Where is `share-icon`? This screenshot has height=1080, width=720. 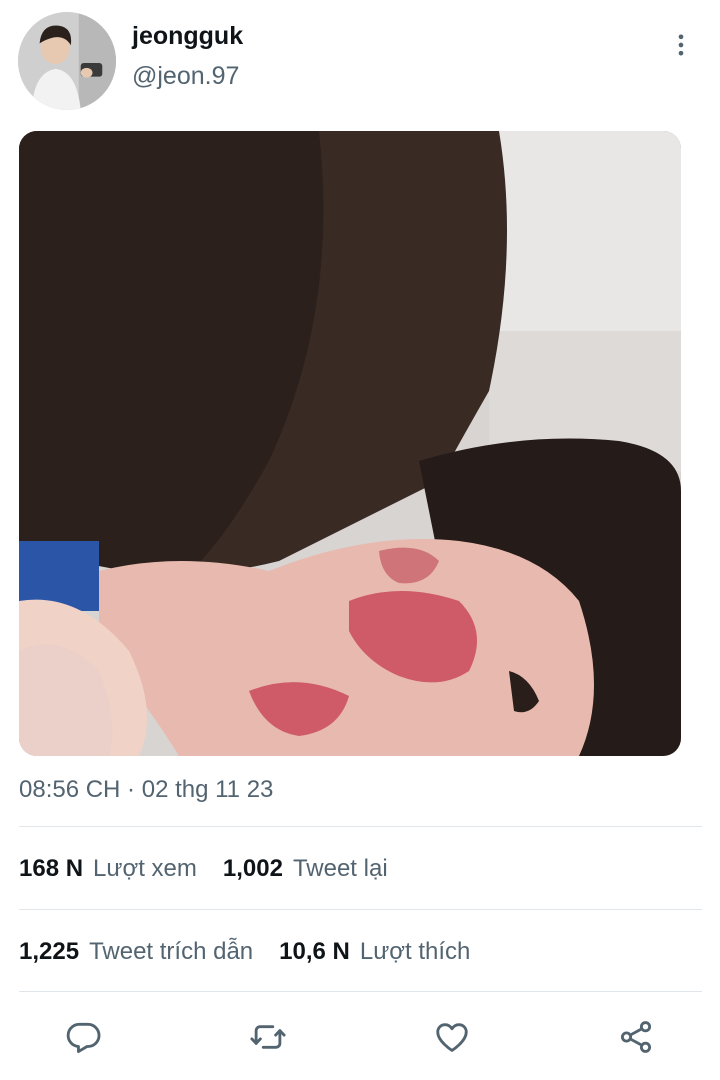 share-icon is located at coordinates (636, 1037).